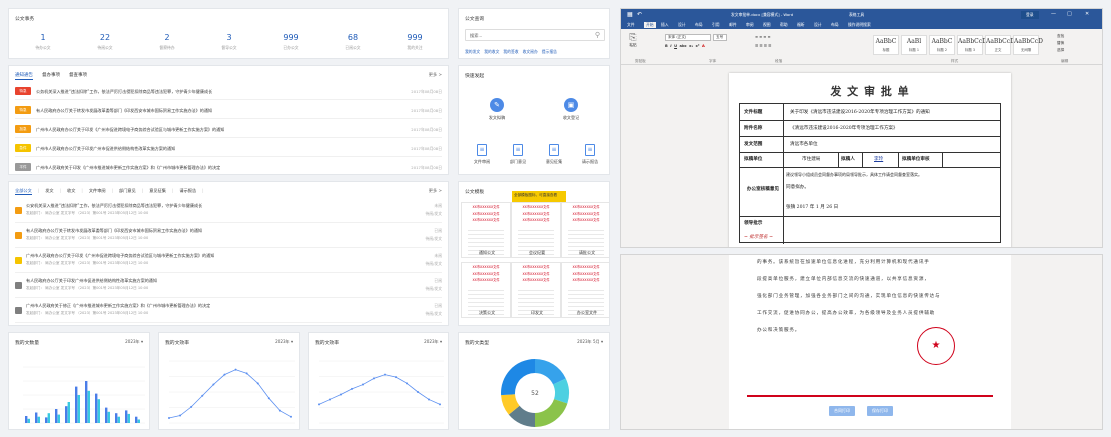 This screenshot has height=437, width=1111. Describe the element at coordinates (1060, 36) in the screenshot. I see `find-button: 查找` at that location.